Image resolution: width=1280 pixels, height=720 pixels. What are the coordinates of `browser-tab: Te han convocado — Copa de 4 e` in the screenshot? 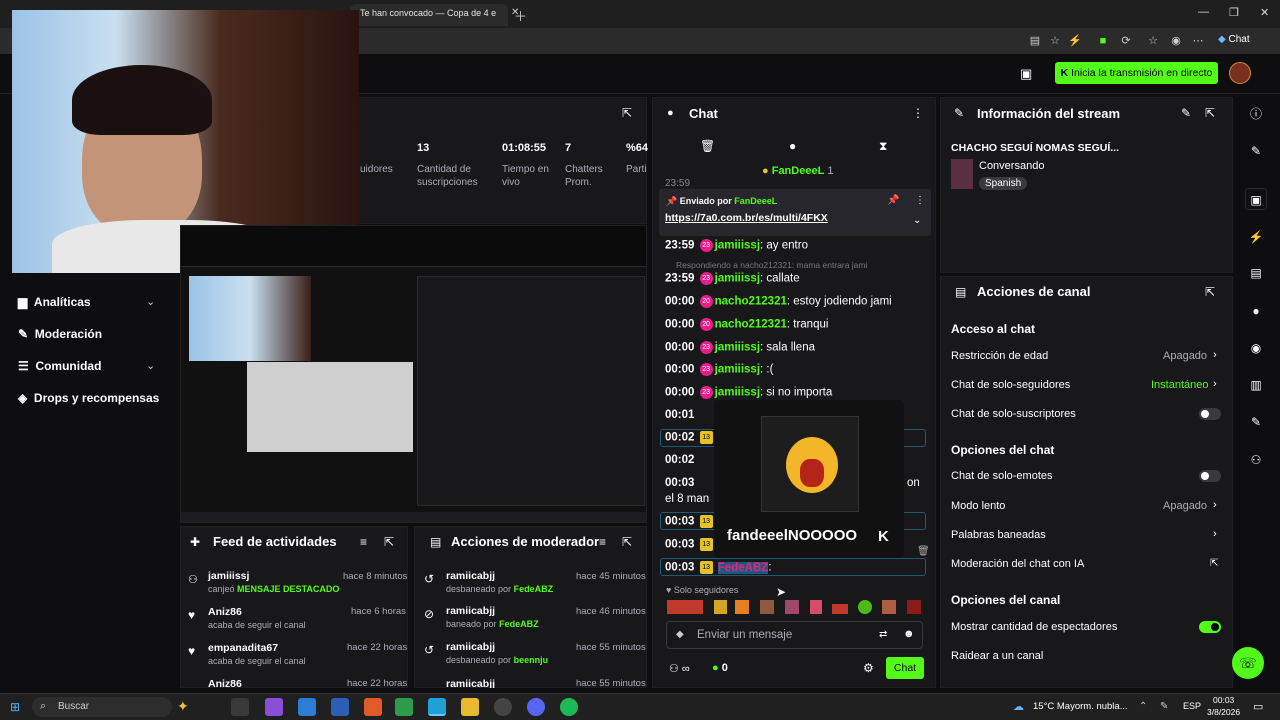 It's located at (429, 15).